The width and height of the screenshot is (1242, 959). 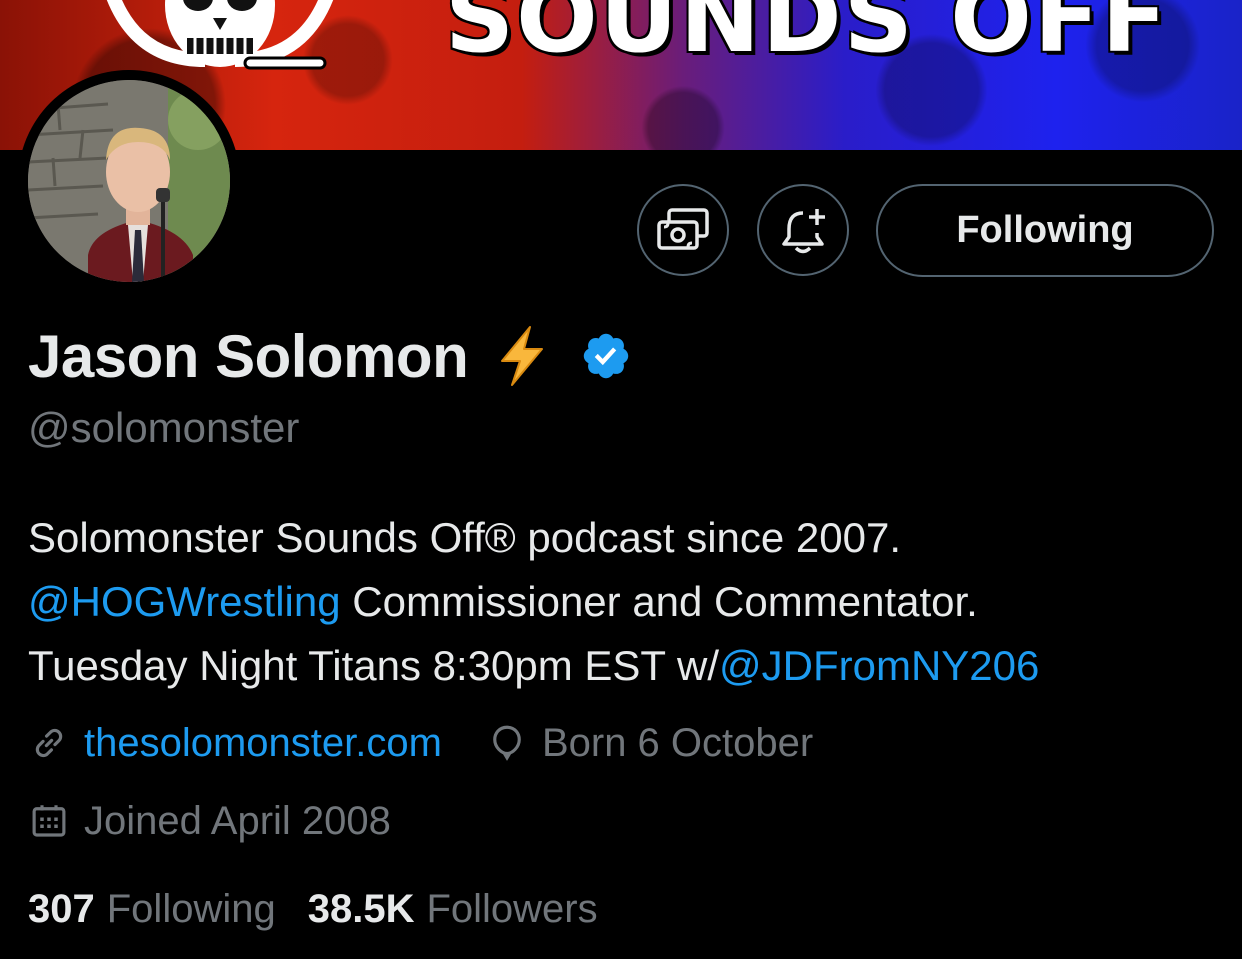 I want to click on joined-row: Joined April 2008, so click(x=209, y=821).